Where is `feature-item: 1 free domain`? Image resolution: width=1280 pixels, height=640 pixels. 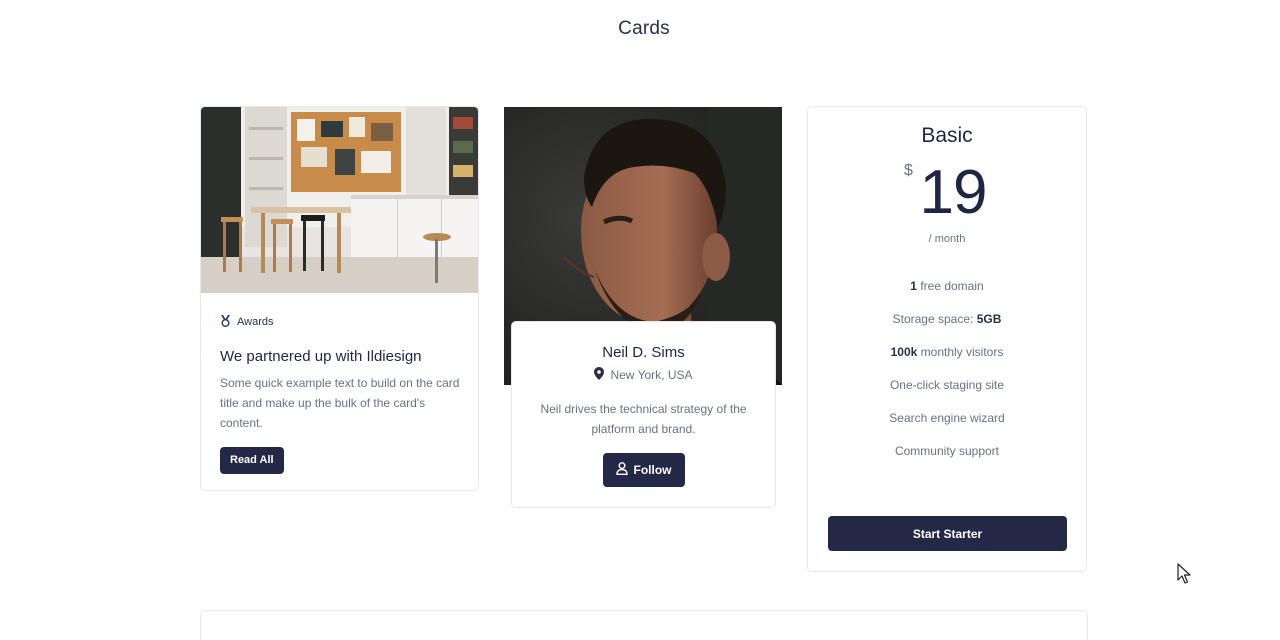 feature-item: 1 free domain is located at coordinates (947, 286).